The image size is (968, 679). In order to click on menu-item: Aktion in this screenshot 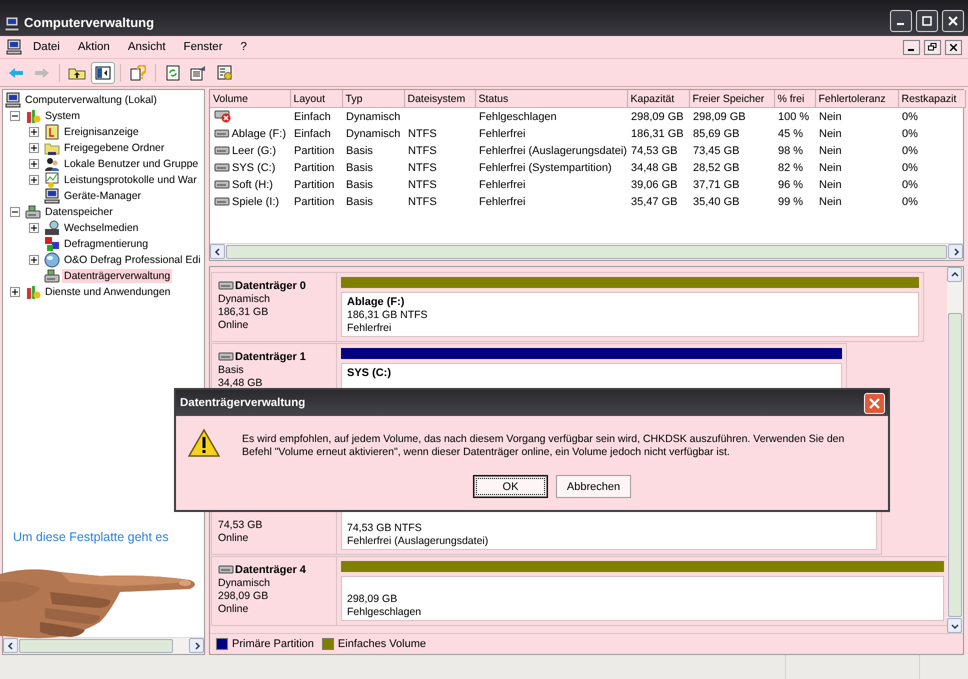, I will do `click(93, 47)`.